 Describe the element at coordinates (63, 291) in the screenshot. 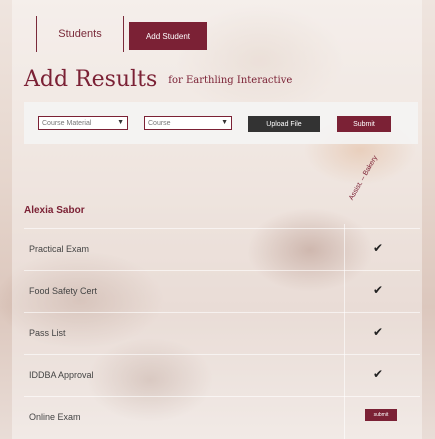

I see `row-label: Food Safety Cert` at that location.